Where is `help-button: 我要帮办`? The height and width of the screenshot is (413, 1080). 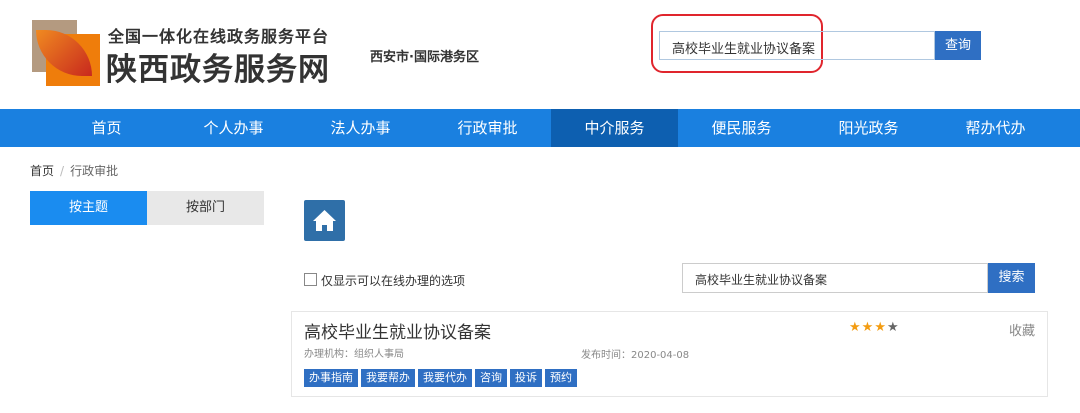 help-button: 我要帮办 is located at coordinates (388, 378).